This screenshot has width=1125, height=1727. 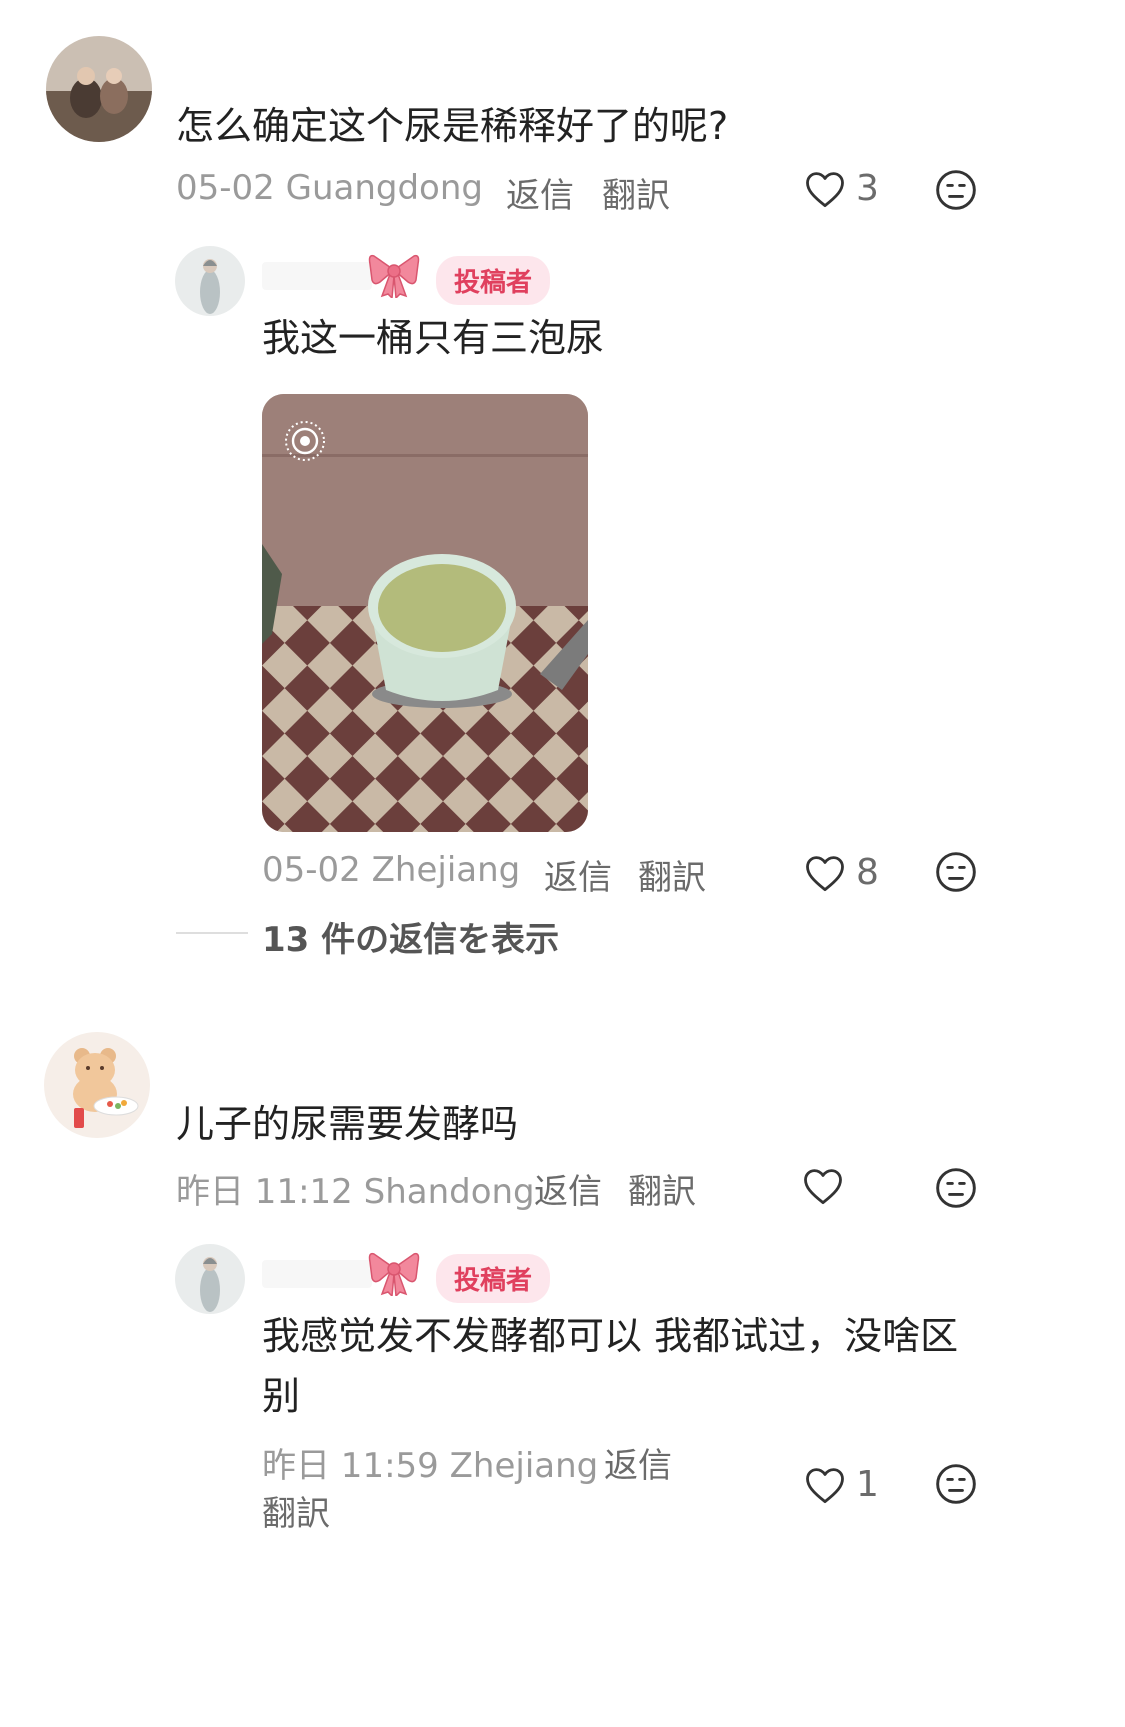 What do you see at coordinates (305, 441) in the screenshot?
I see `live-photo-icon` at bounding box center [305, 441].